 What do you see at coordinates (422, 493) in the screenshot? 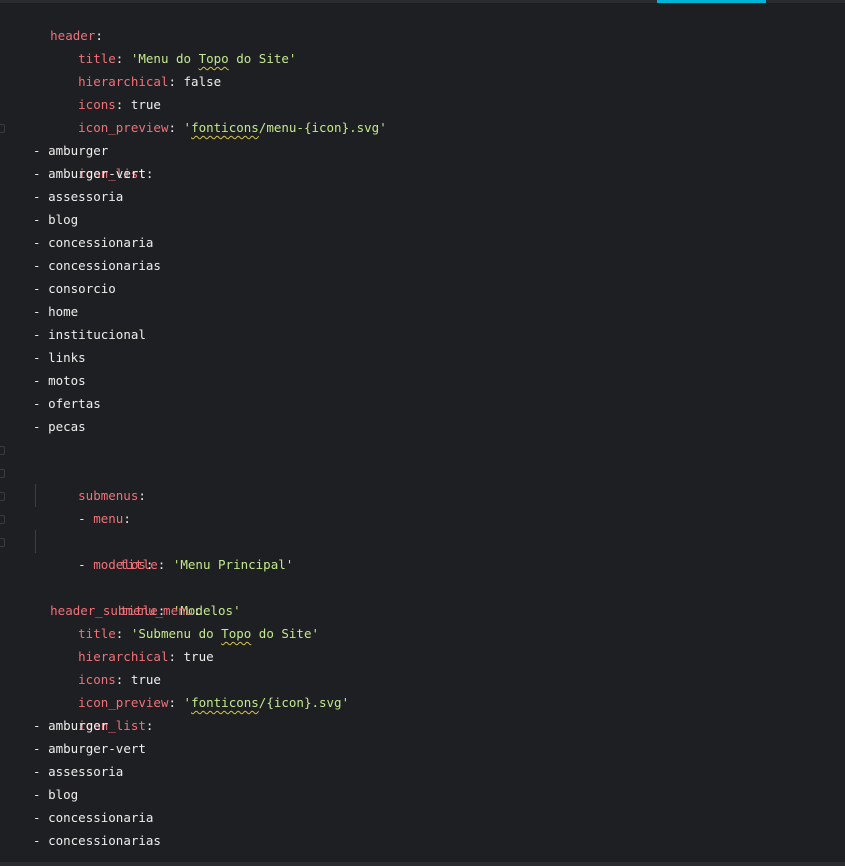
I see `code-line: - menu:` at bounding box center [422, 493].